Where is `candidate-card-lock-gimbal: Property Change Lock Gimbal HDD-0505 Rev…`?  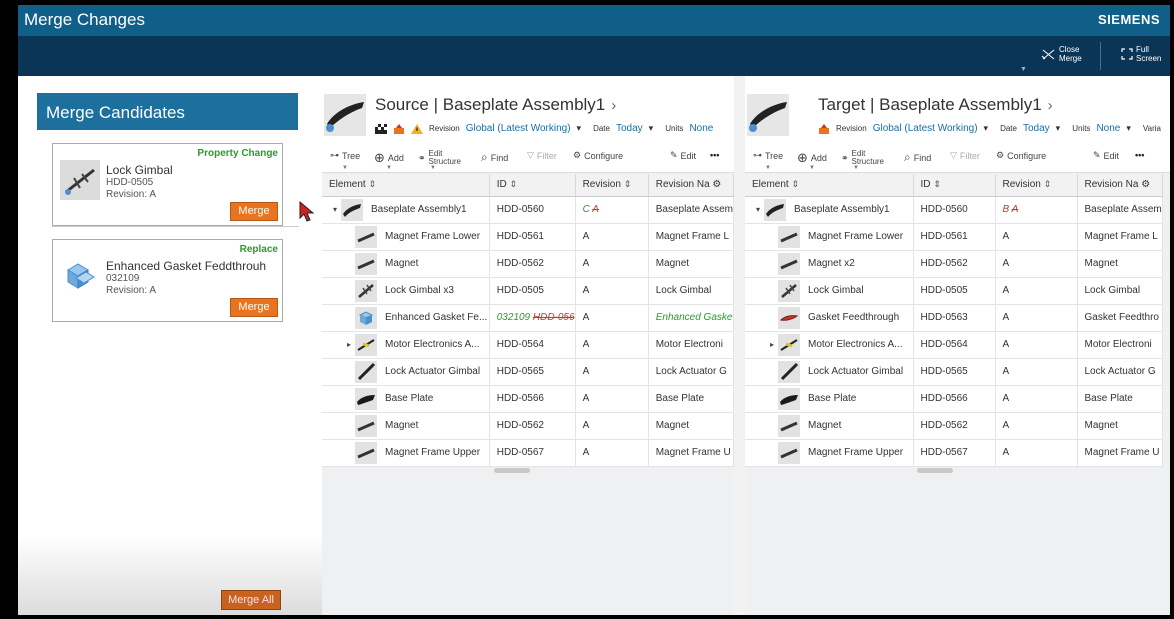 candidate-card-lock-gimbal: Property Change Lock Gimbal HDD-0505 Rev… is located at coordinates (167, 184).